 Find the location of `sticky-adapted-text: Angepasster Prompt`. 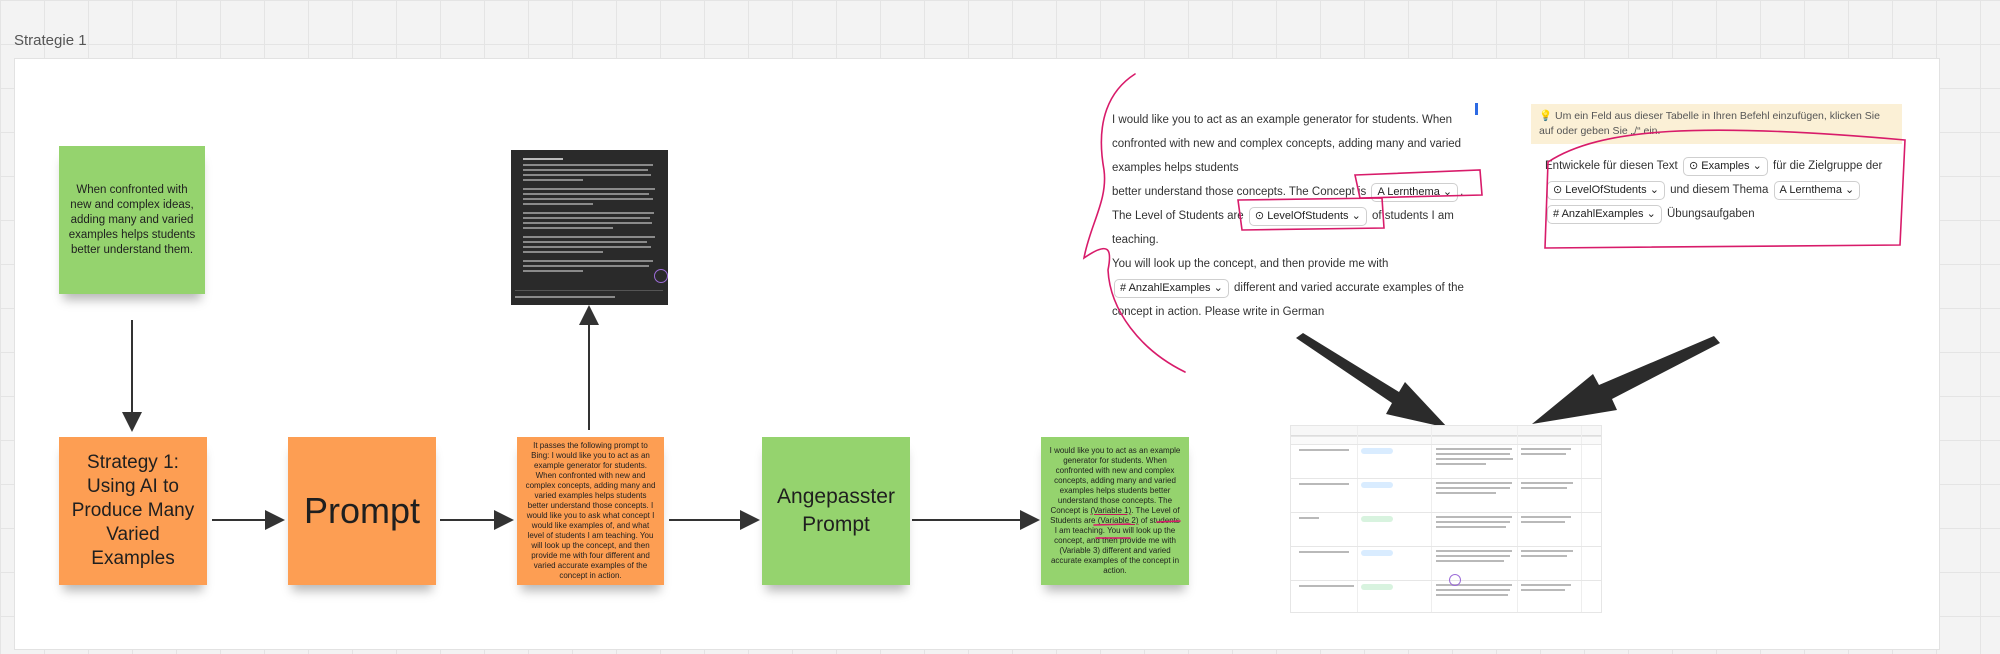

sticky-adapted-text: Angepasster Prompt is located at coordinates (836, 510).